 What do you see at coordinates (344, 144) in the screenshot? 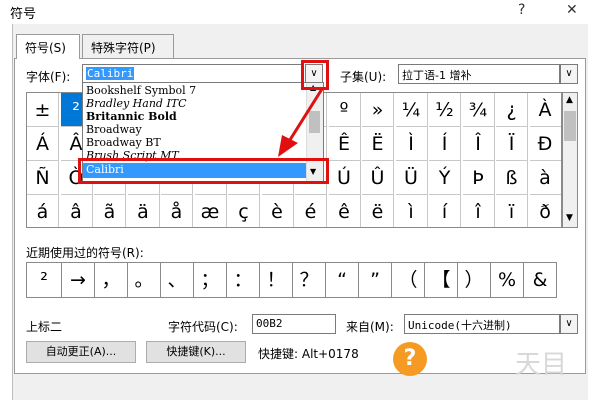
I see `symbol-cell: Ê` at bounding box center [344, 144].